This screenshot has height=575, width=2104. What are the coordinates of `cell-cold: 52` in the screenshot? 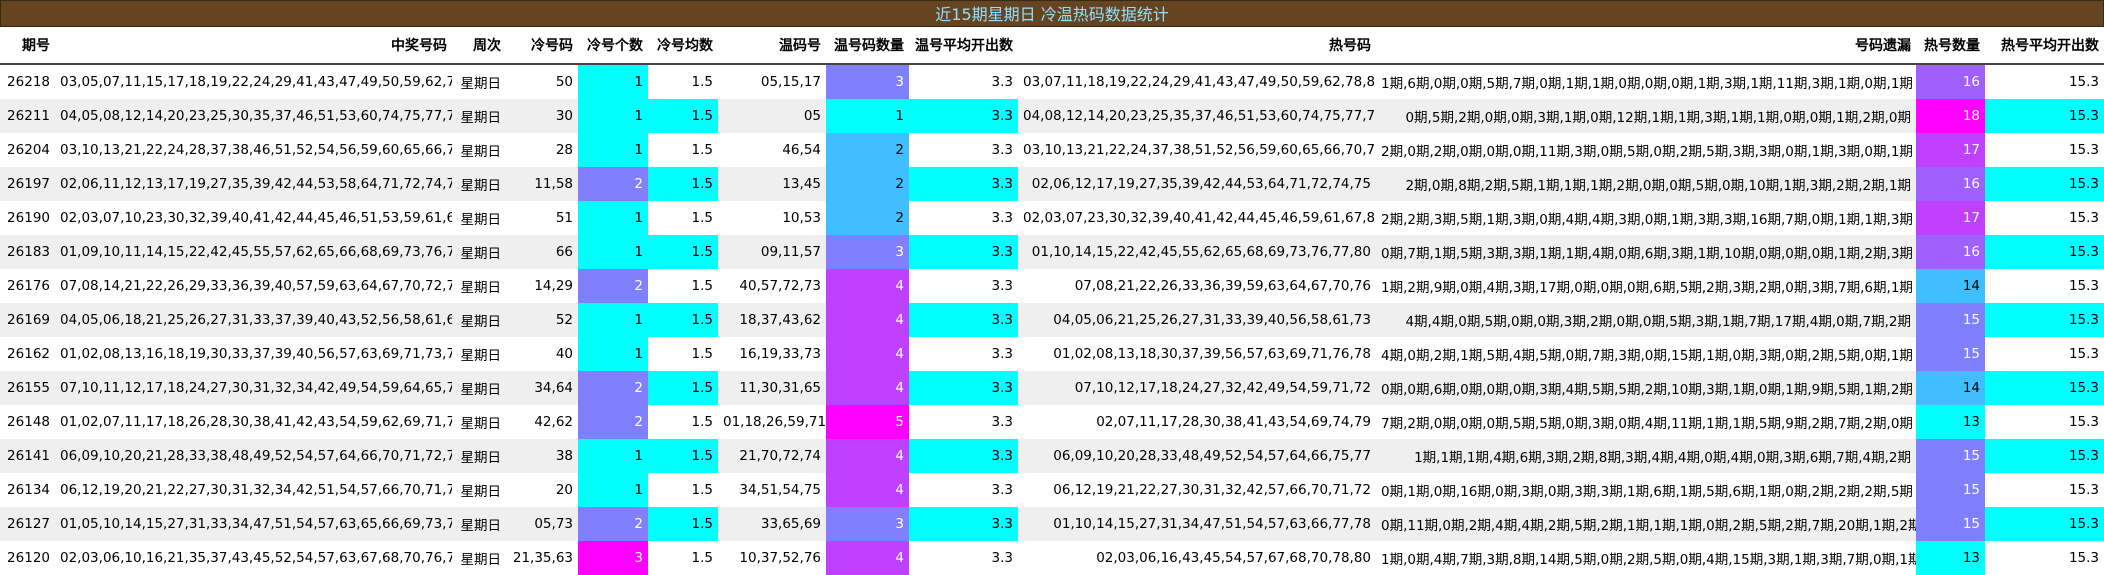 It's located at (542, 320).